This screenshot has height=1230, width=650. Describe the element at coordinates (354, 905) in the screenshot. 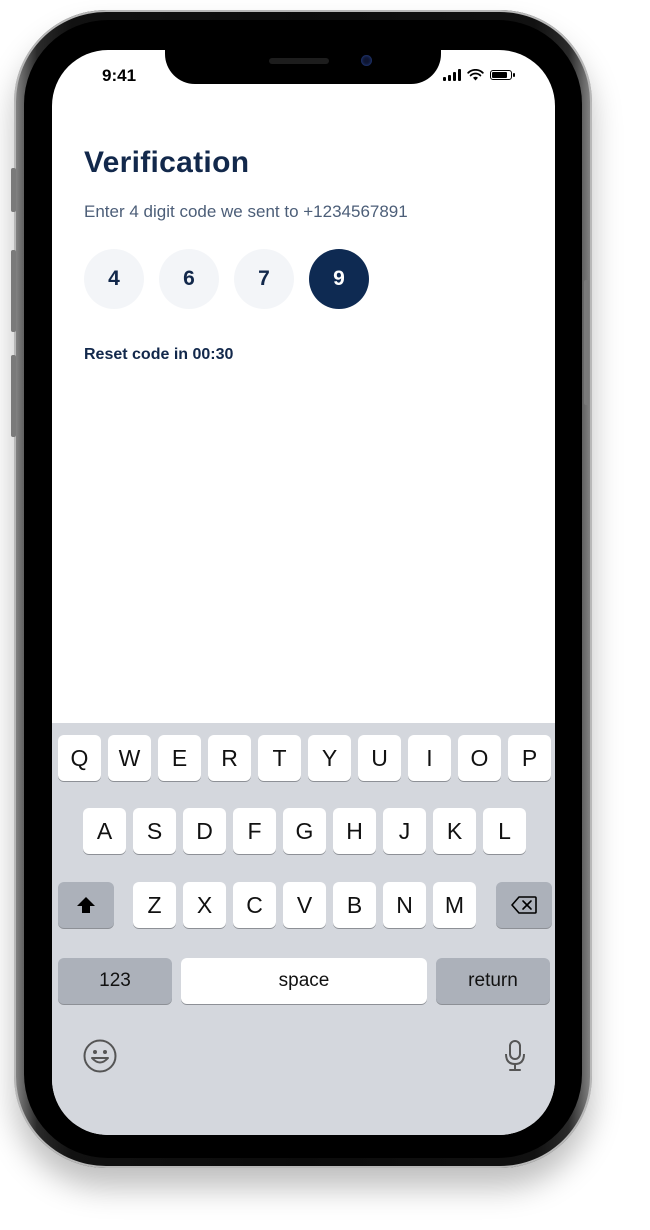

I see `key-b: B` at that location.